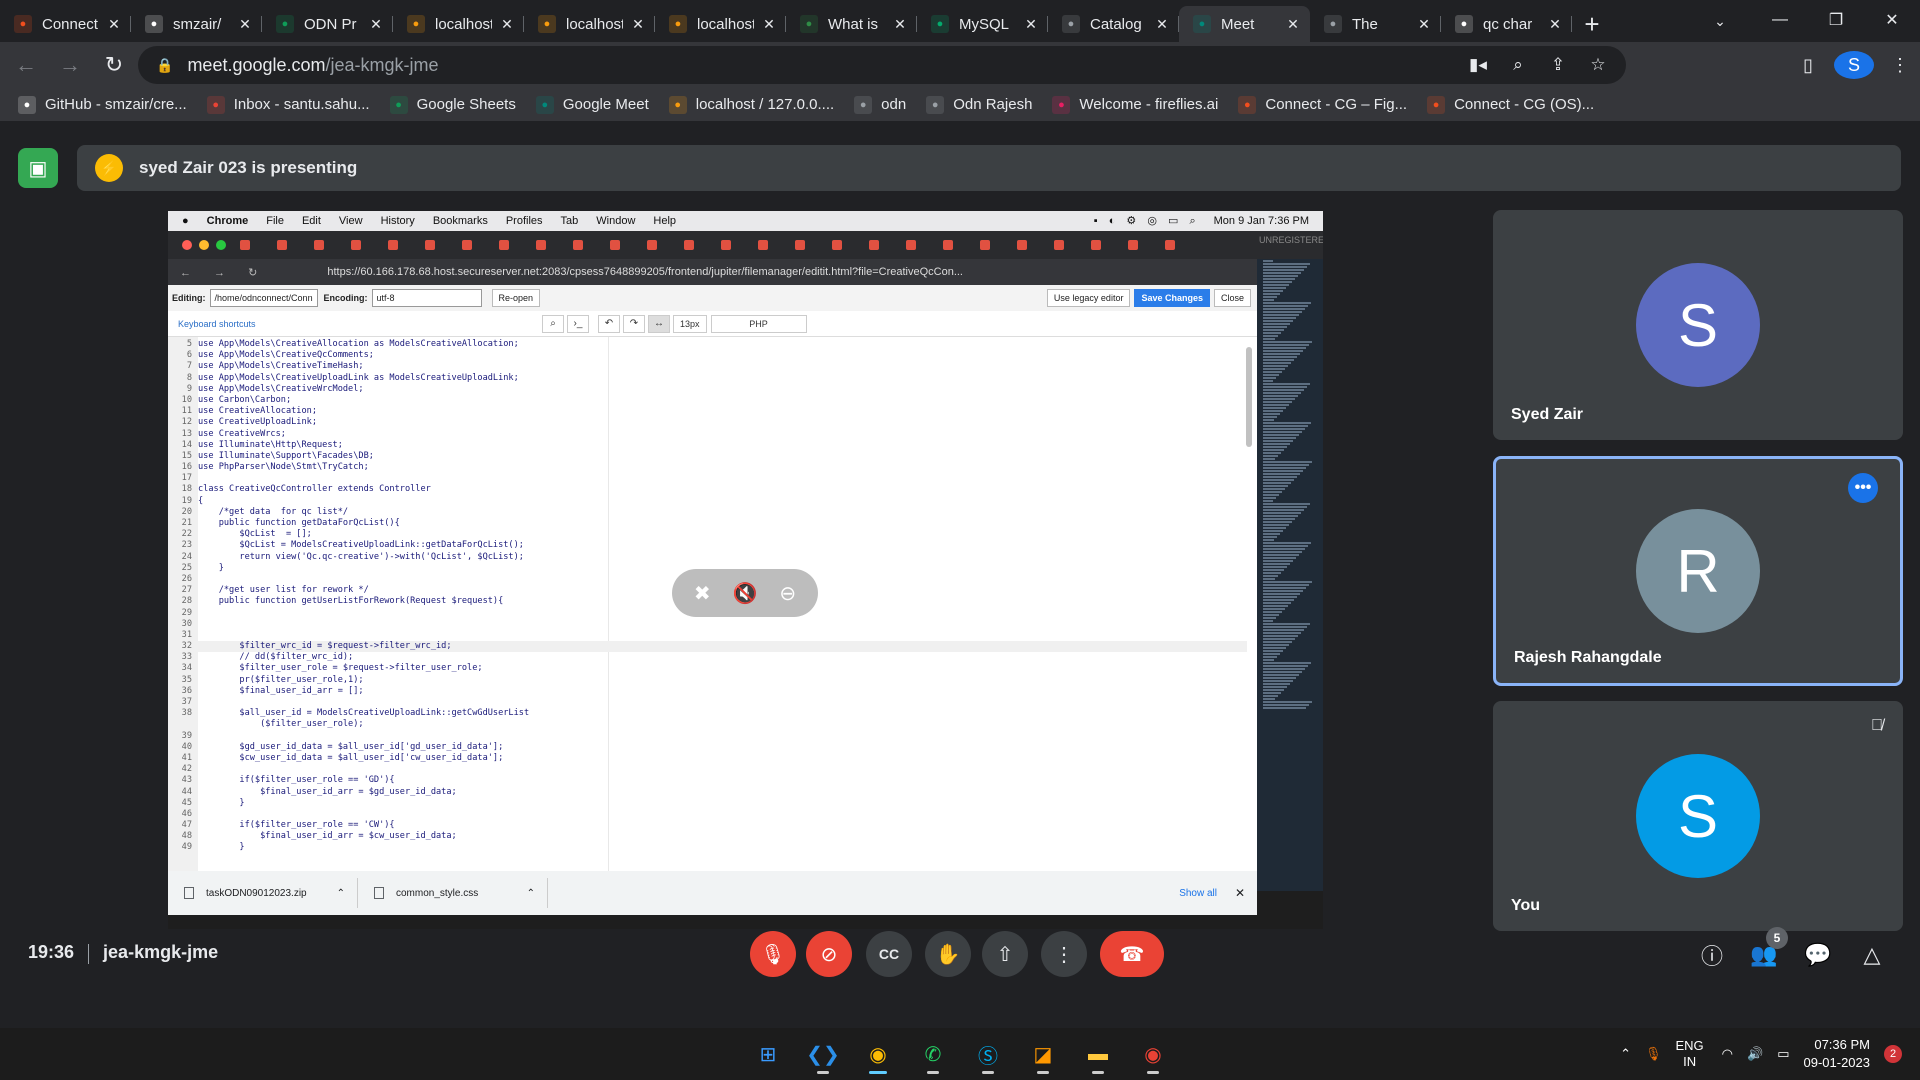 This screenshot has height=1080, width=1920. I want to click on bookmark-item: ● Google Meet, so click(592, 104).